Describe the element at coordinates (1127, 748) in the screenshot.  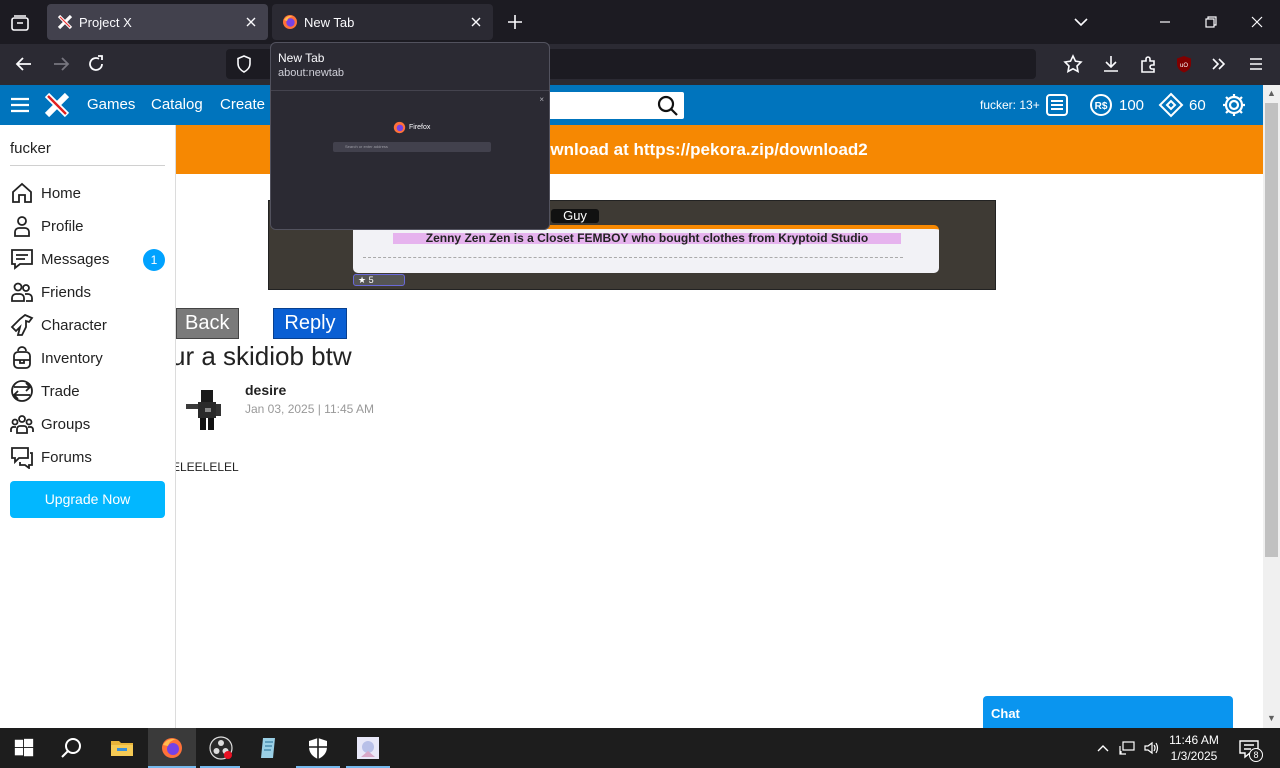
I see `network-icon` at that location.